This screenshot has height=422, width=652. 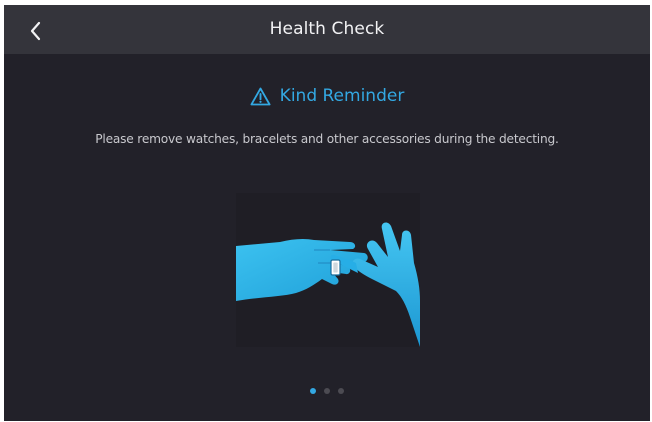 What do you see at coordinates (328, 270) in the screenshot?
I see `hands-removing-ring-illustration` at bounding box center [328, 270].